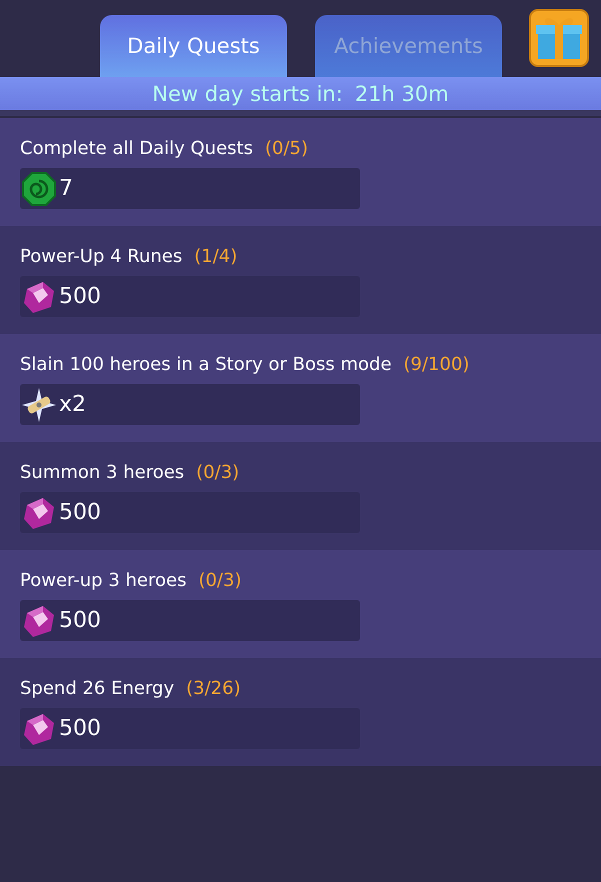 The image size is (601, 882). Describe the element at coordinates (247, 94) in the screenshot. I see `timer-label: New day starts in:` at that location.